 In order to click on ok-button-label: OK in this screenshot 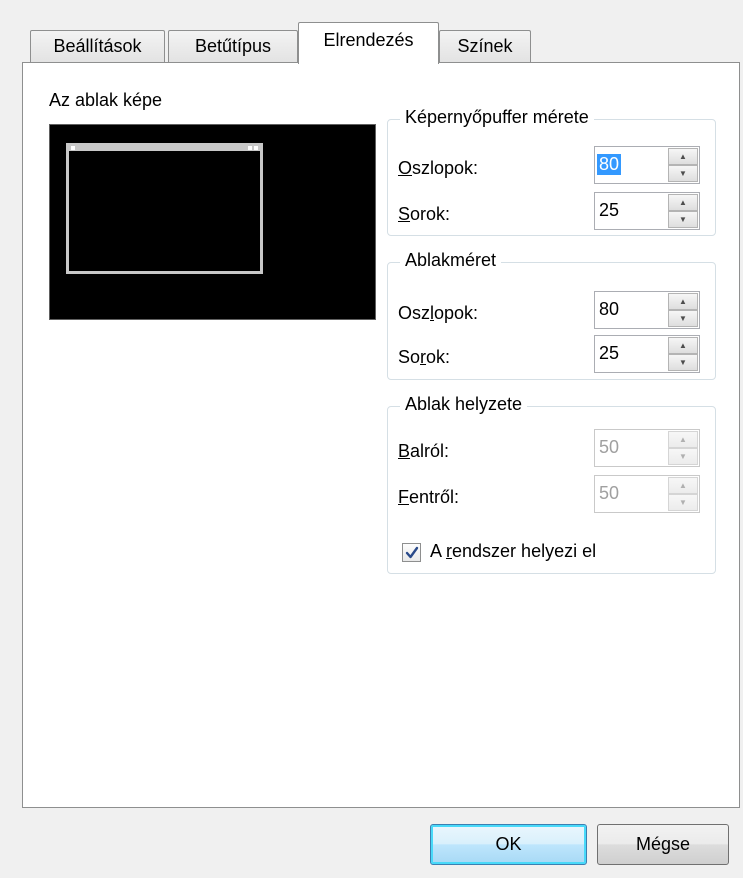, I will do `click(508, 844)`.